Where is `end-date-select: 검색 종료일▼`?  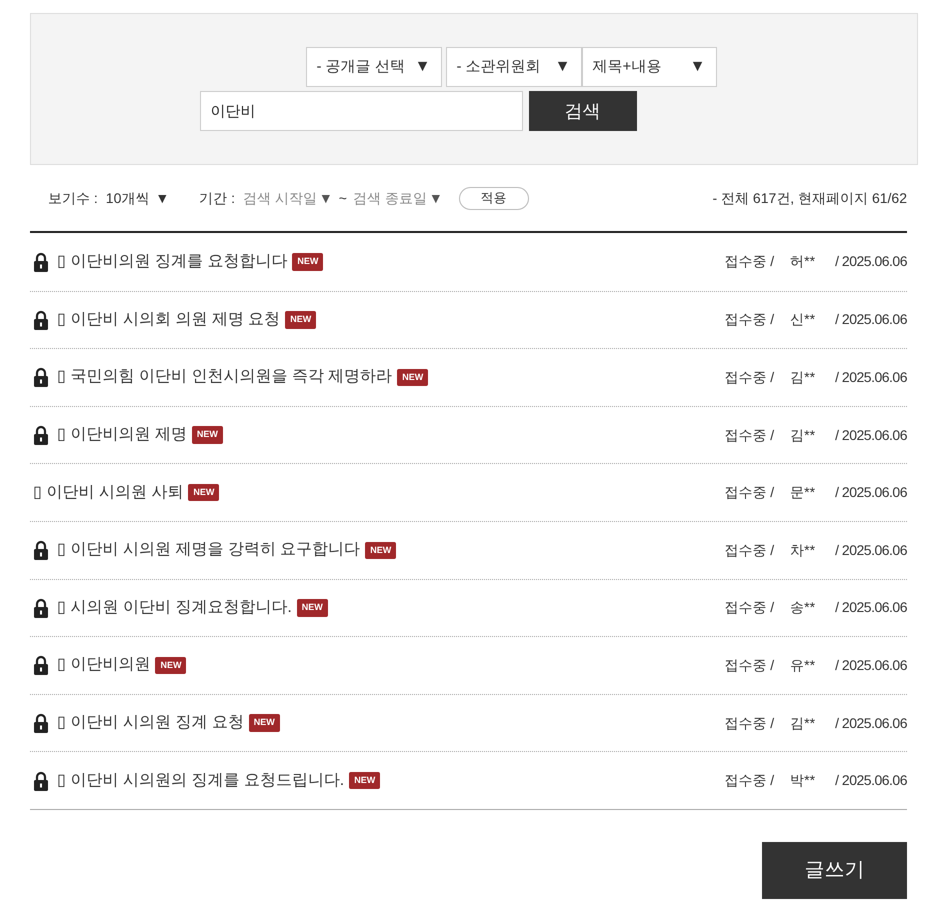
end-date-select: 검색 종료일▼ is located at coordinates (397, 198).